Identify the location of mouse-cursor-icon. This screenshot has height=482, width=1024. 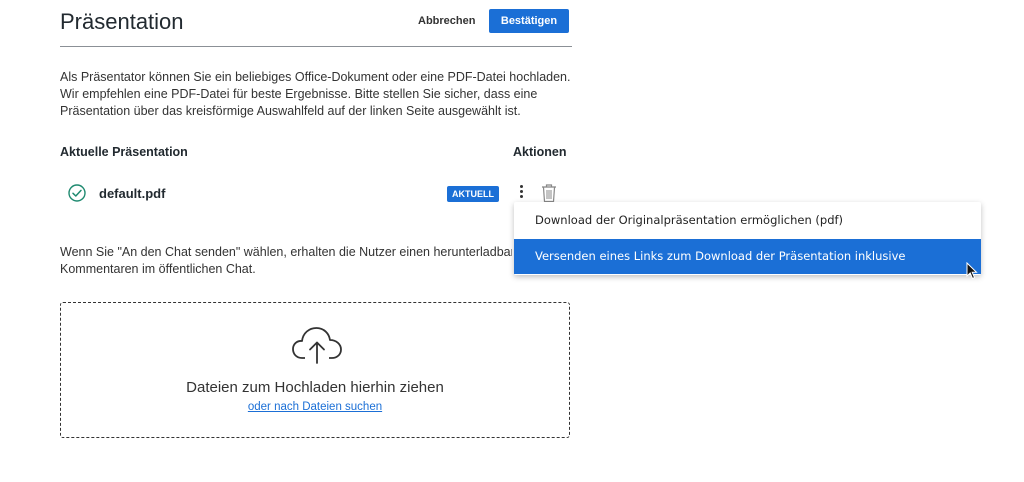
(972, 271).